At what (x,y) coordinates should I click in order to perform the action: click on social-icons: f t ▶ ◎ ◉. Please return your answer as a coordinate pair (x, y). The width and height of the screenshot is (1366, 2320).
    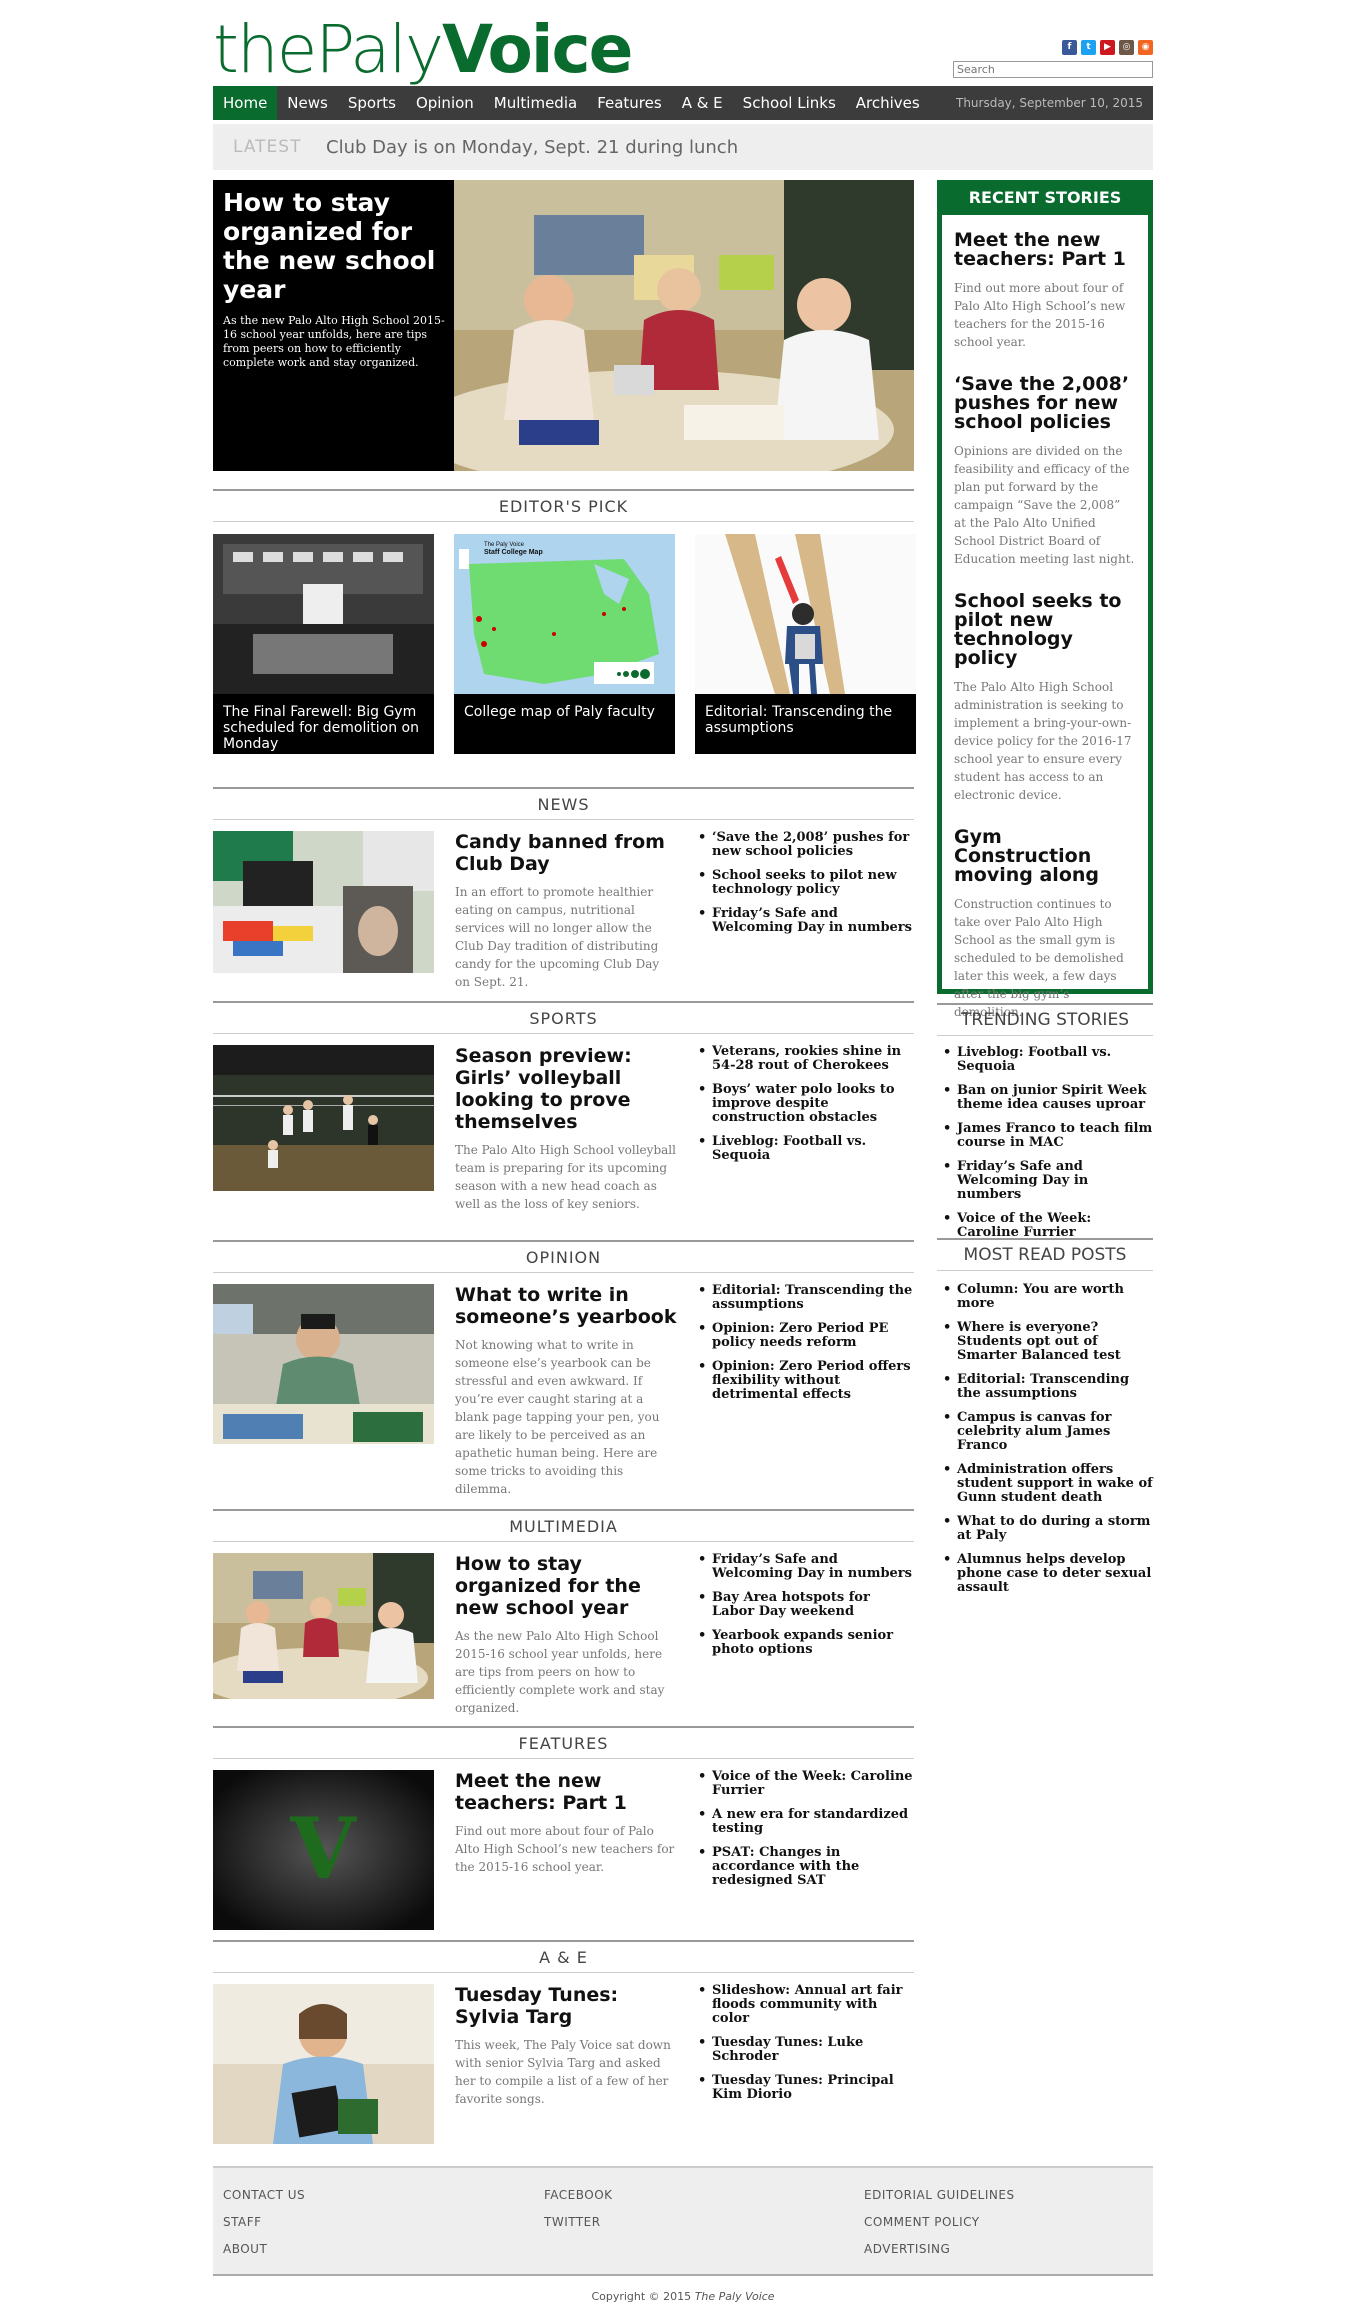
    Looking at the image, I should click on (1107, 47).